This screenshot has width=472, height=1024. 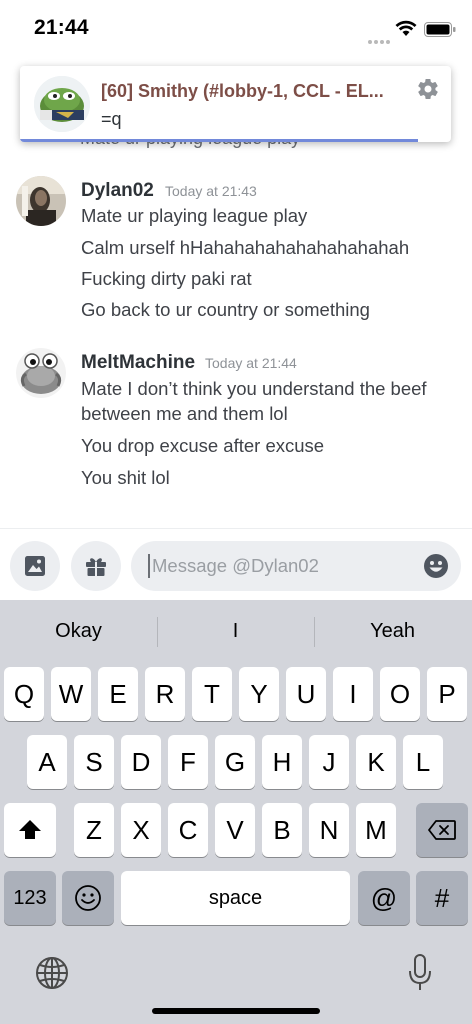 I want to click on home-indicator, so click(x=236, y=1011).